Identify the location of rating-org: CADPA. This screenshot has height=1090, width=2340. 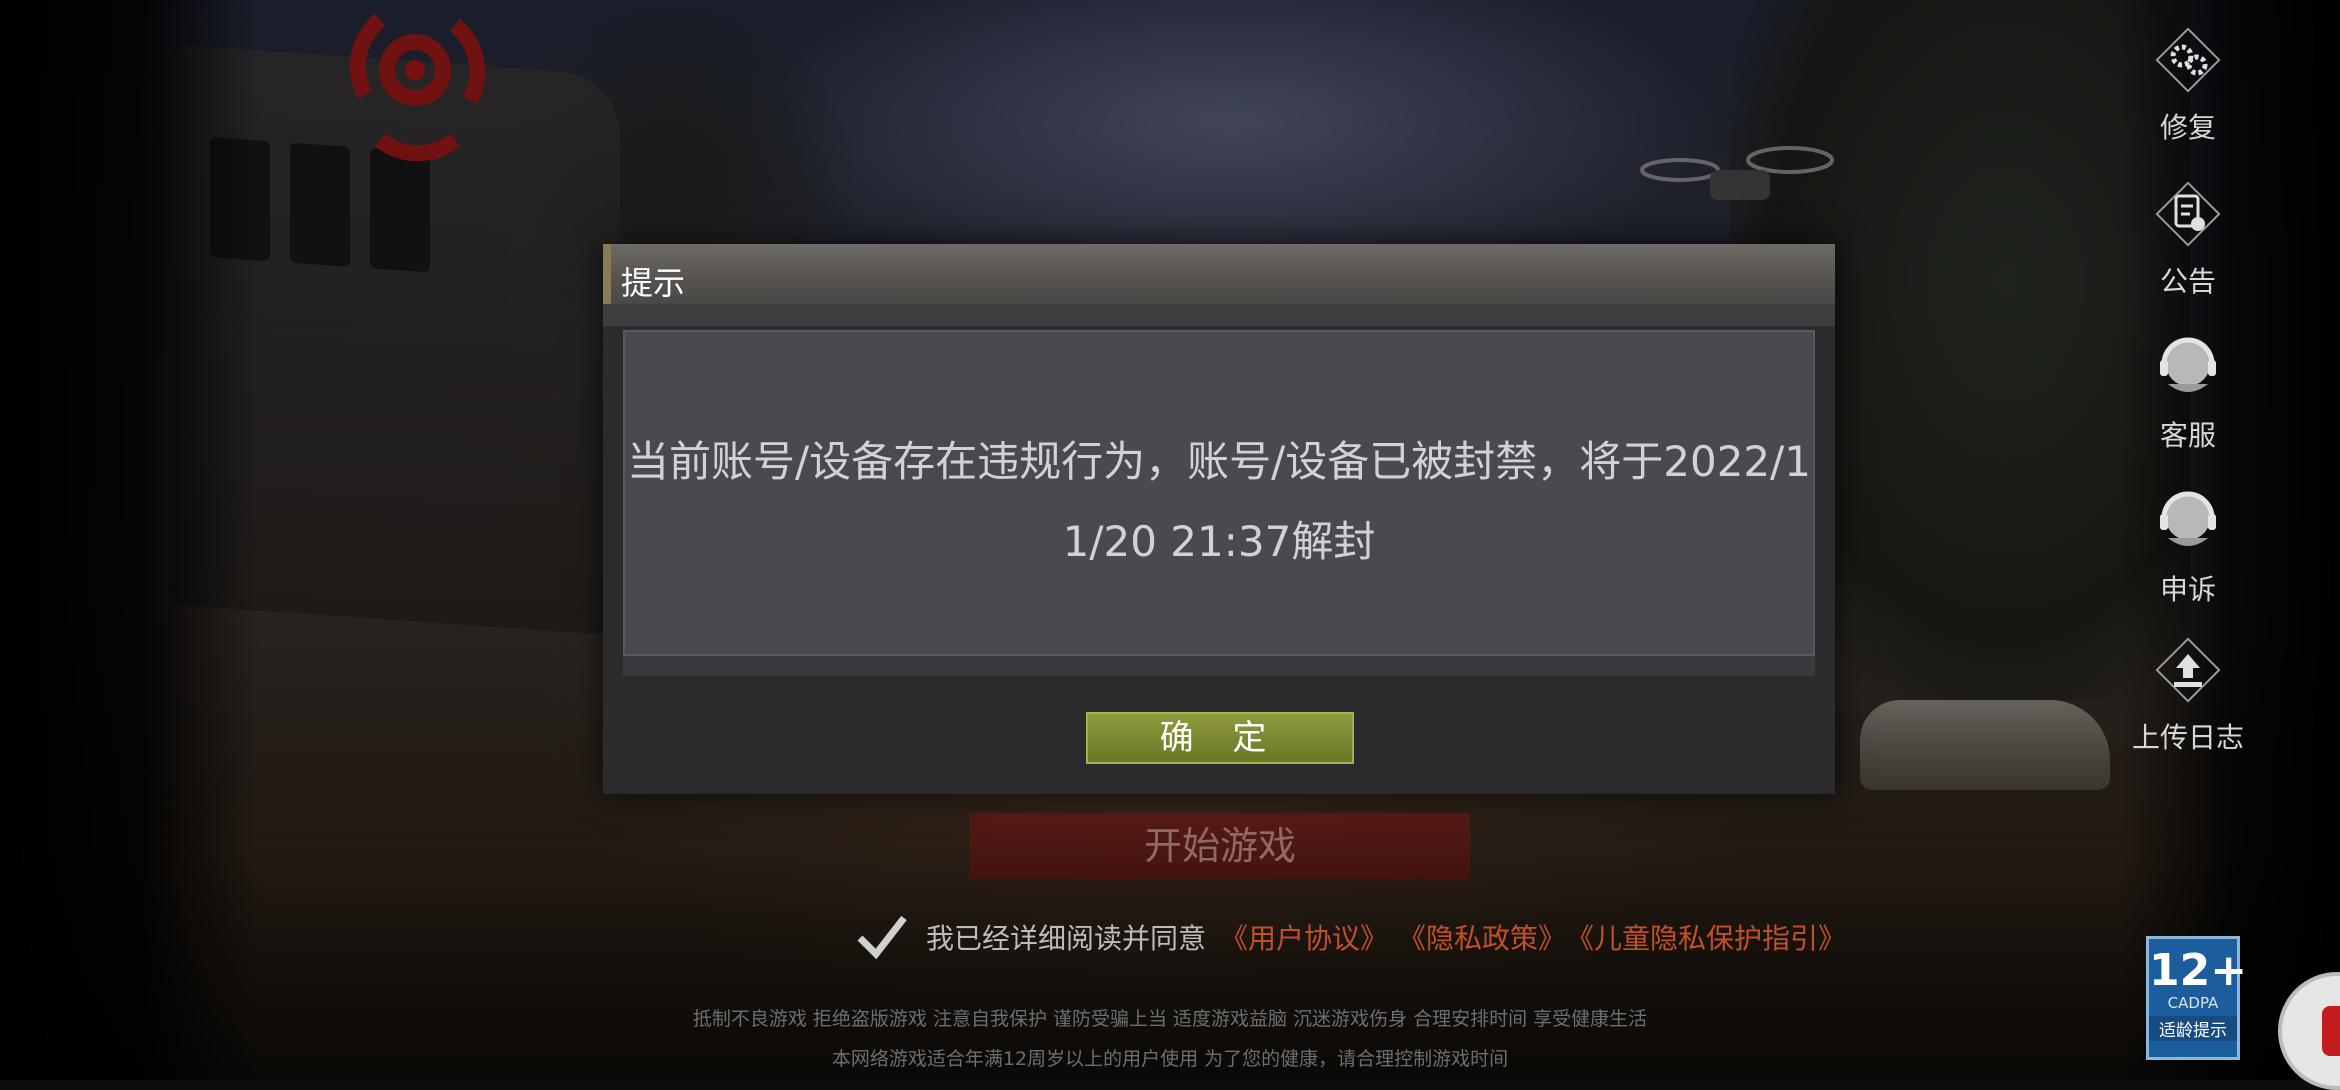
(2193, 1003).